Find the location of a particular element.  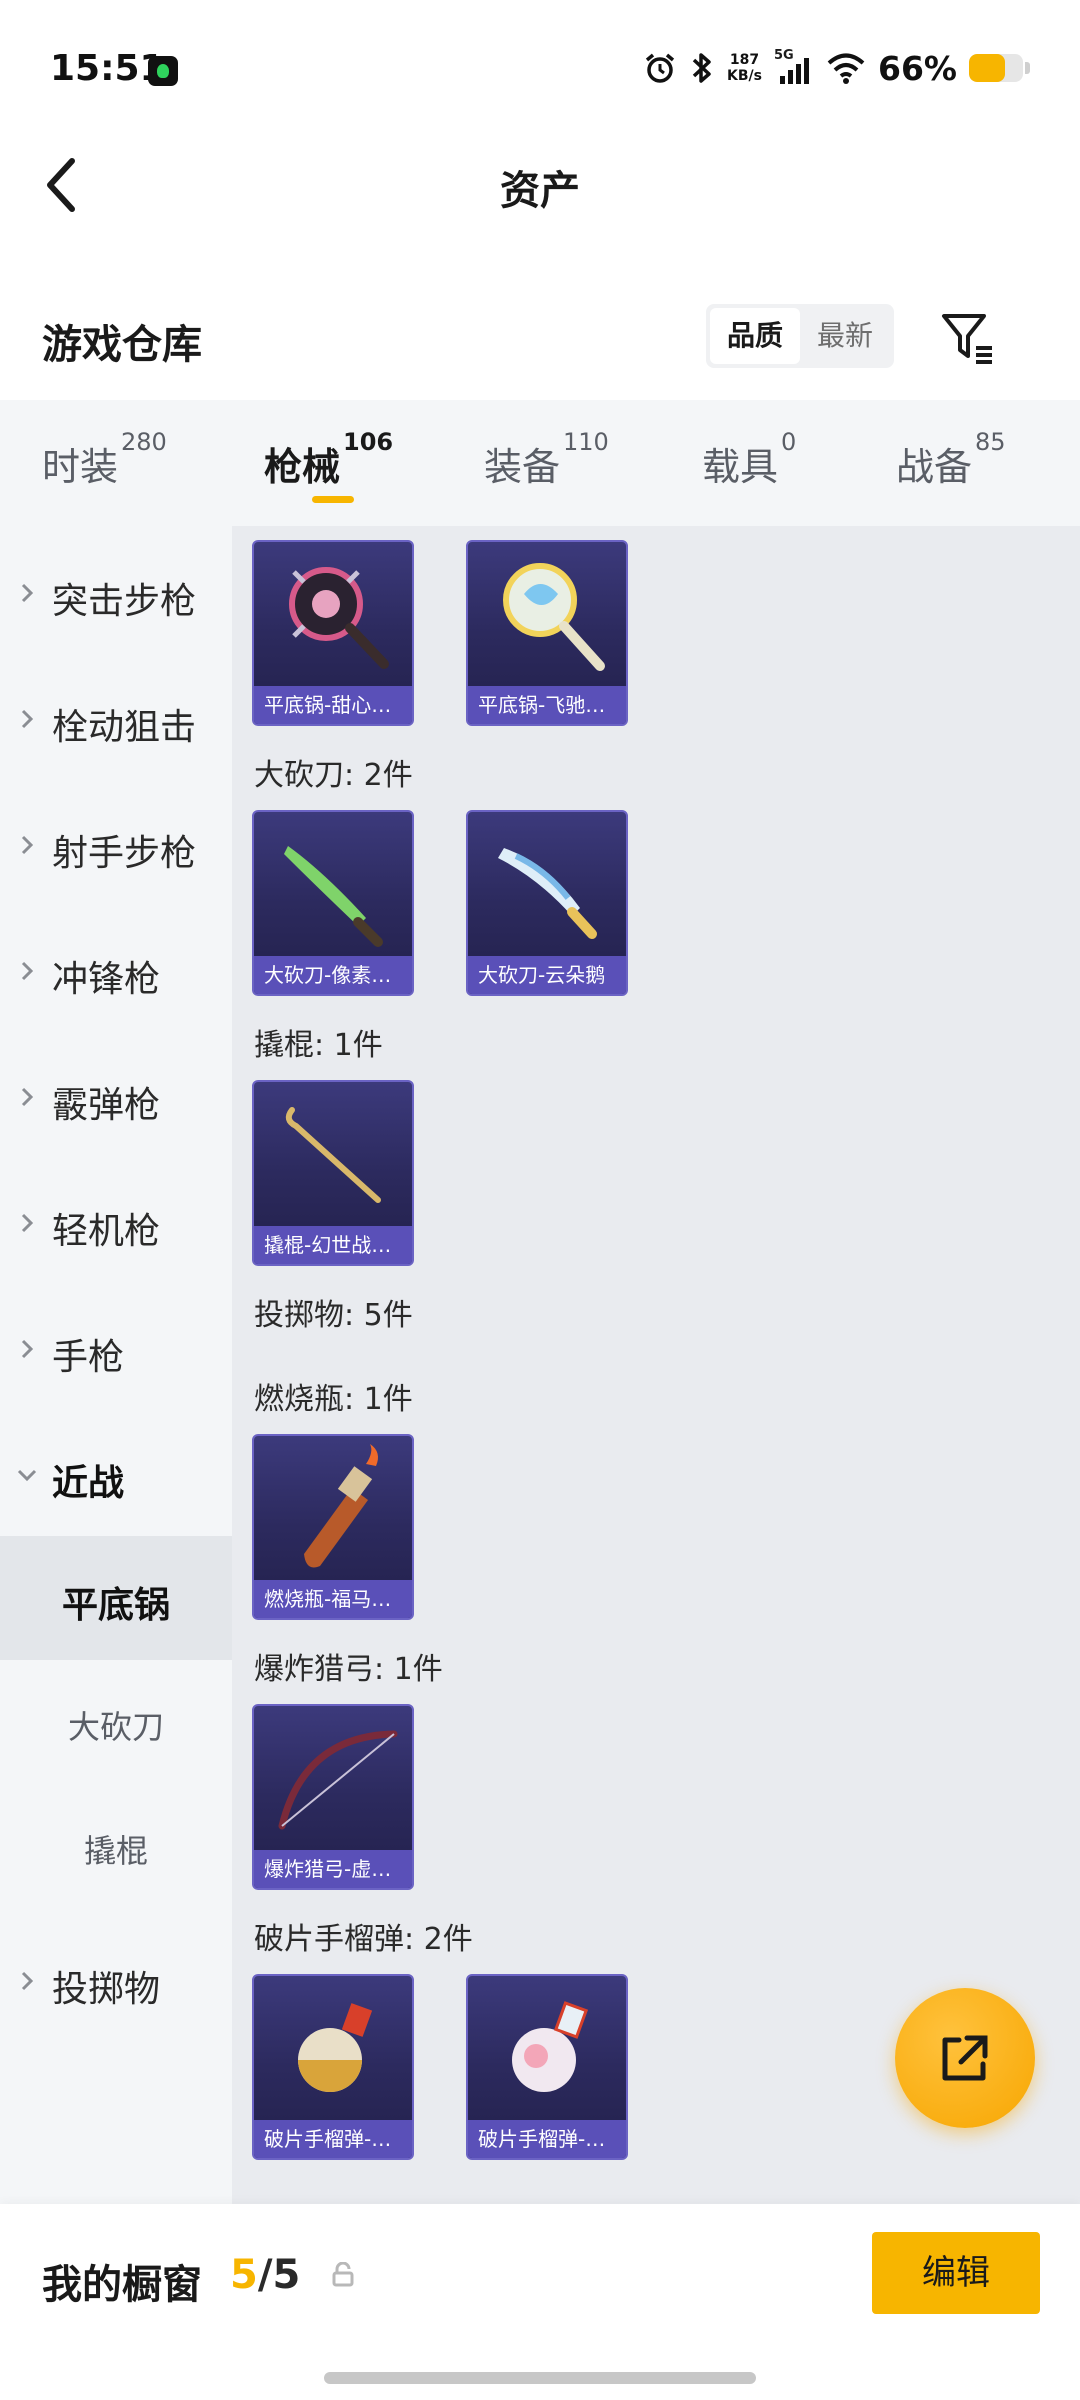

battery-cap is located at coordinates (1027, 68).